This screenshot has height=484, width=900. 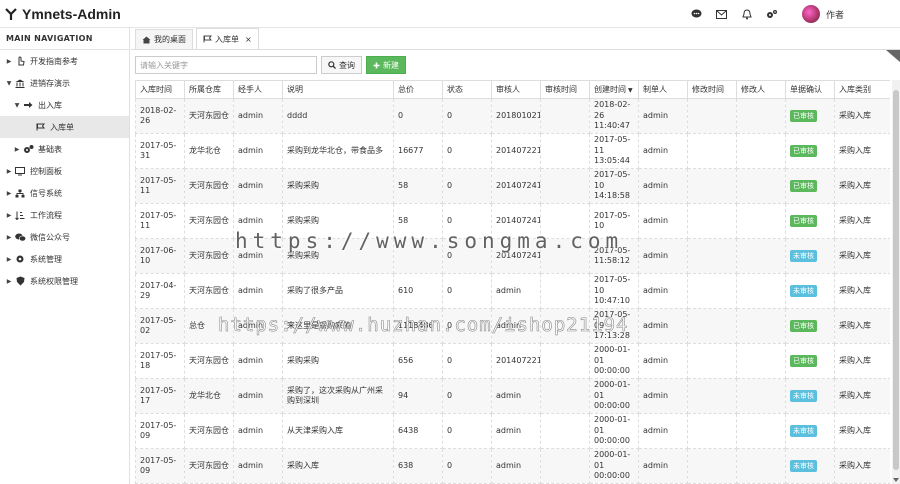 I want to click on table-cell: 610, so click(x=418, y=291).